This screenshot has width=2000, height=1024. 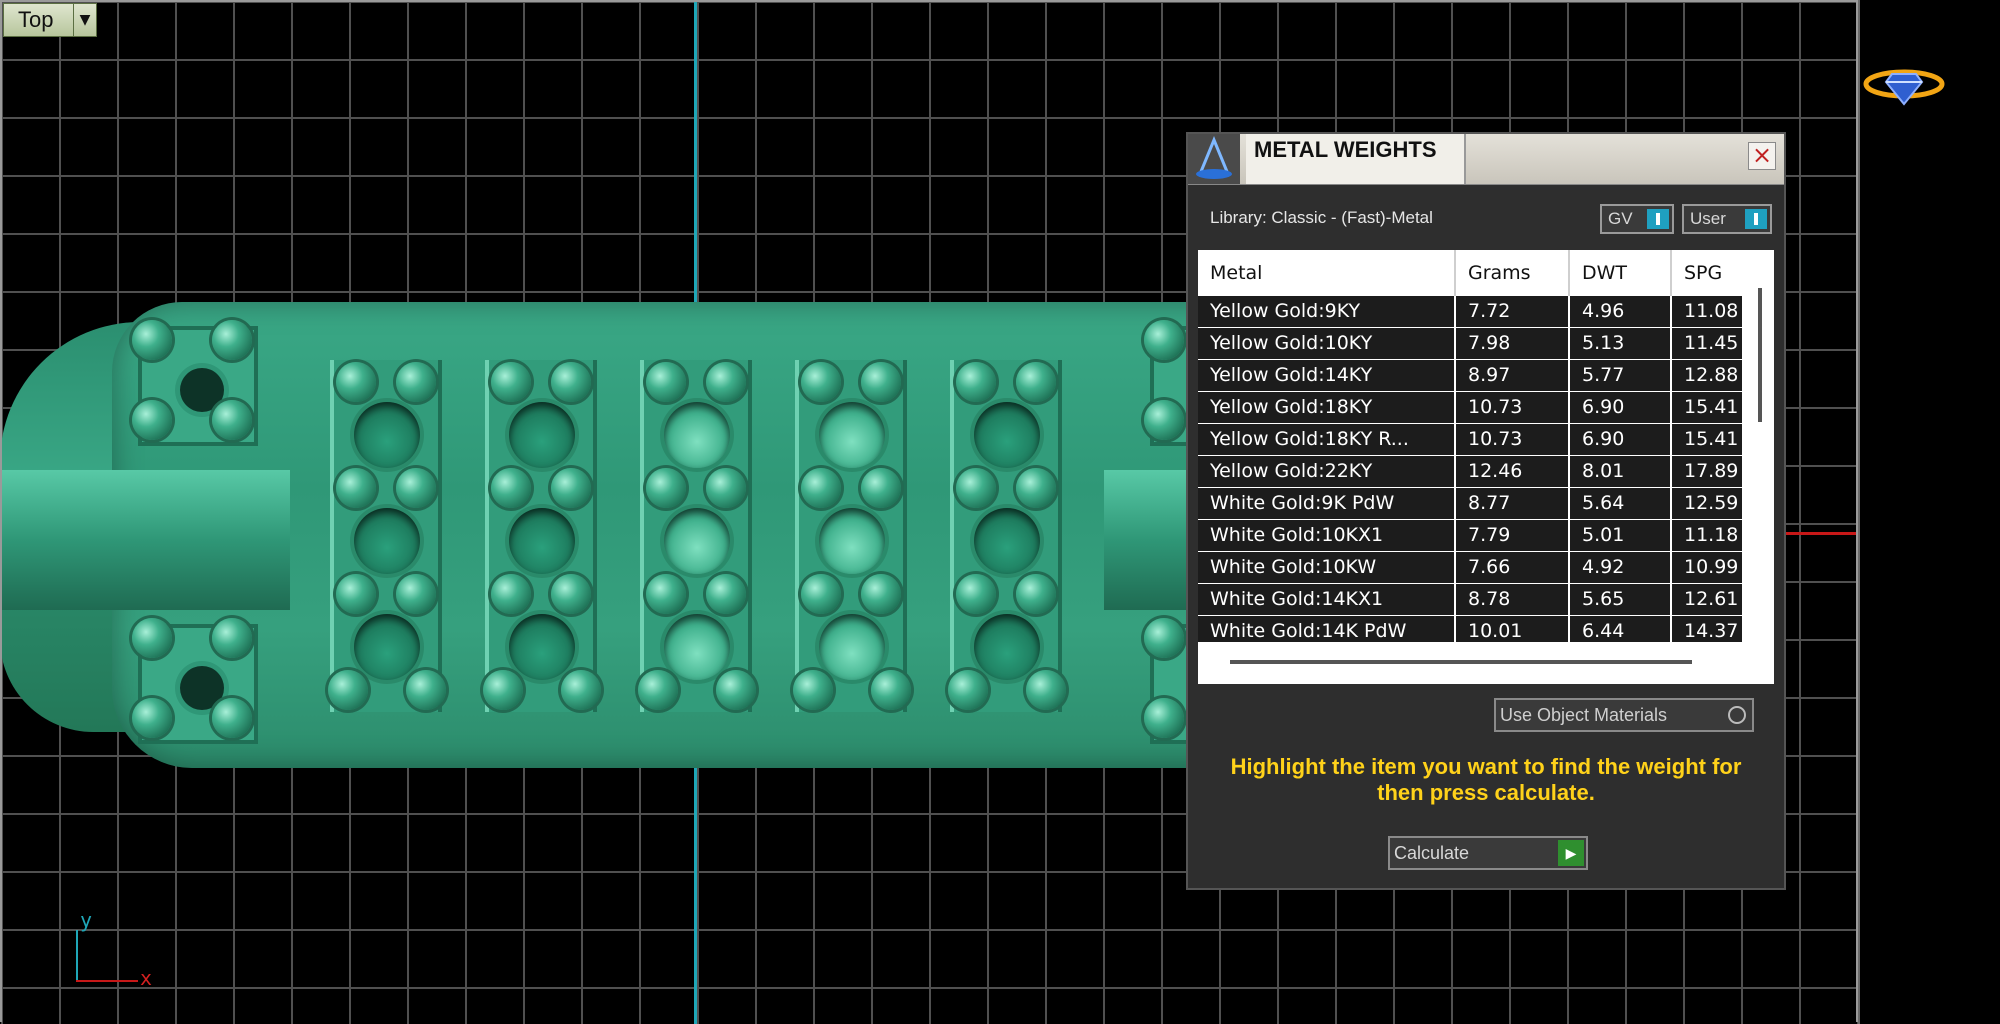 What do you see at coordinates (1621, 471) in the screenshot?
I see `cell-dwt: 8.01` at bounding box center [1621, 471].